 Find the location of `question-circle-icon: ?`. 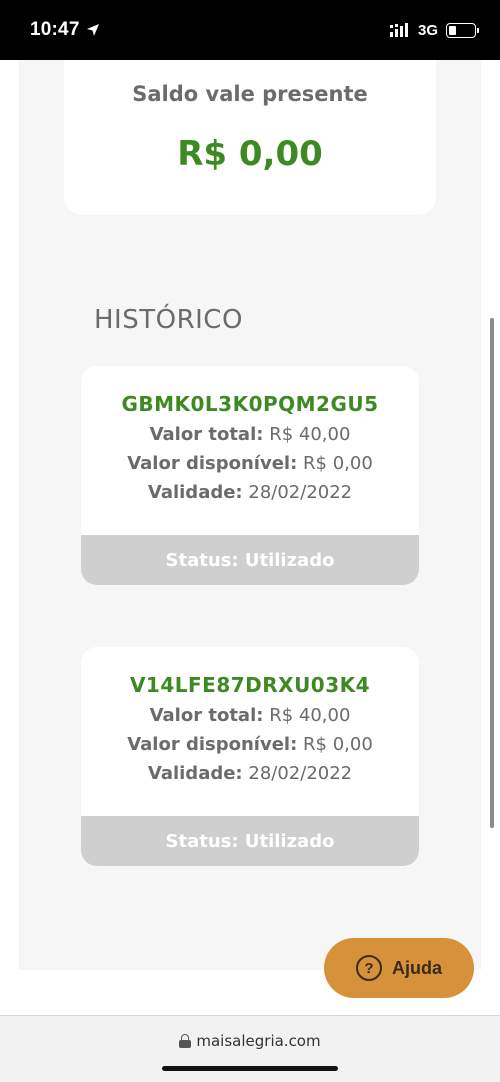

question-circle-icon: ? is located at coordinates (368, 968).